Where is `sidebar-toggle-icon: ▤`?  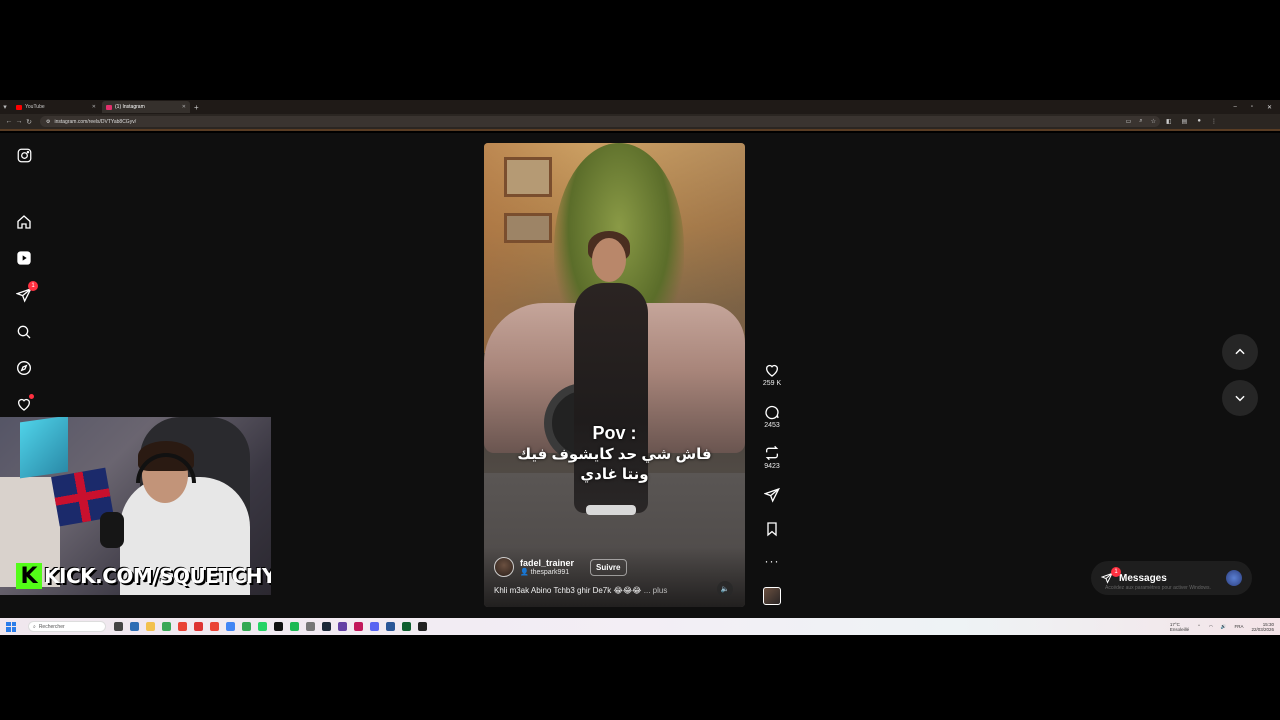 sidebar-toggle-icon: ▤ is located at coordinates (1185, 121).